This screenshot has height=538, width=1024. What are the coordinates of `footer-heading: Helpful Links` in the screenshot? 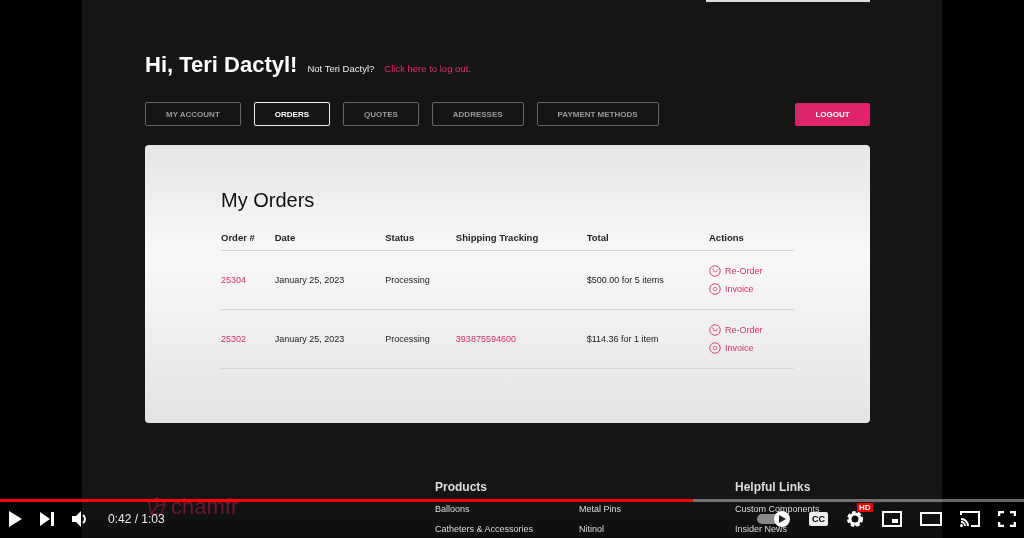 It's located at (773, 487).